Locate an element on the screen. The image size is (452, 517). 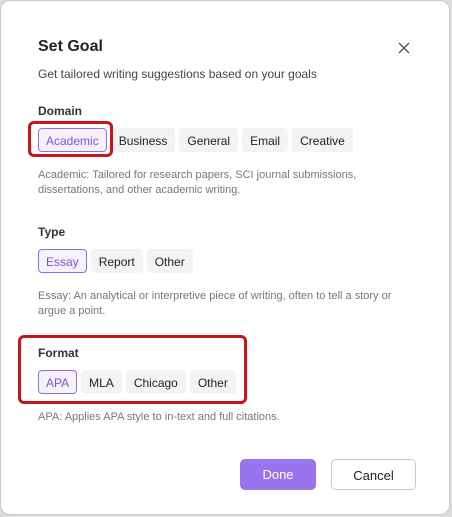
type-option-other: Other is located at coordinates (169, 261).